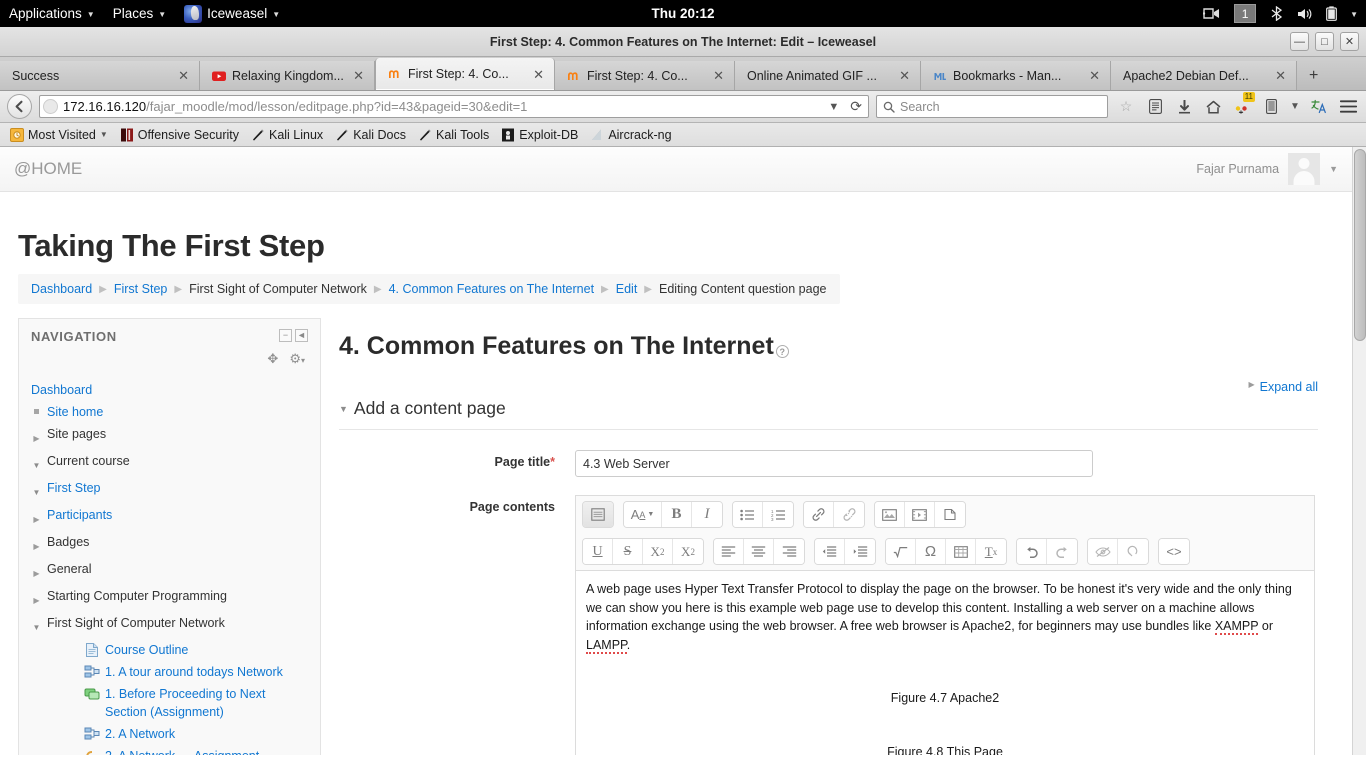 The width and height of the screenshot is (1366, 768). I want to click on nav-item-starting-computer-programming: ▶ Starting Computer Programming, so click(169, 598).